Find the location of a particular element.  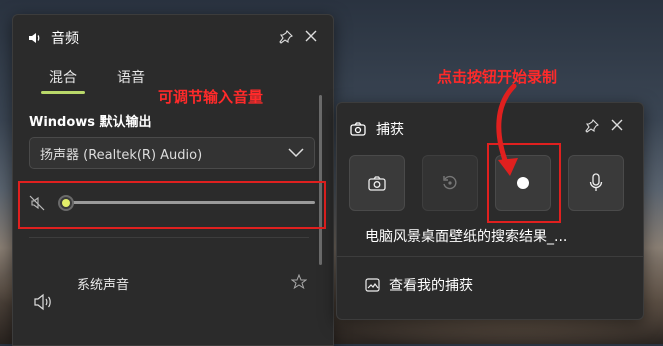

system-sounds-speaker-icon is located at coordinates (43, 302).